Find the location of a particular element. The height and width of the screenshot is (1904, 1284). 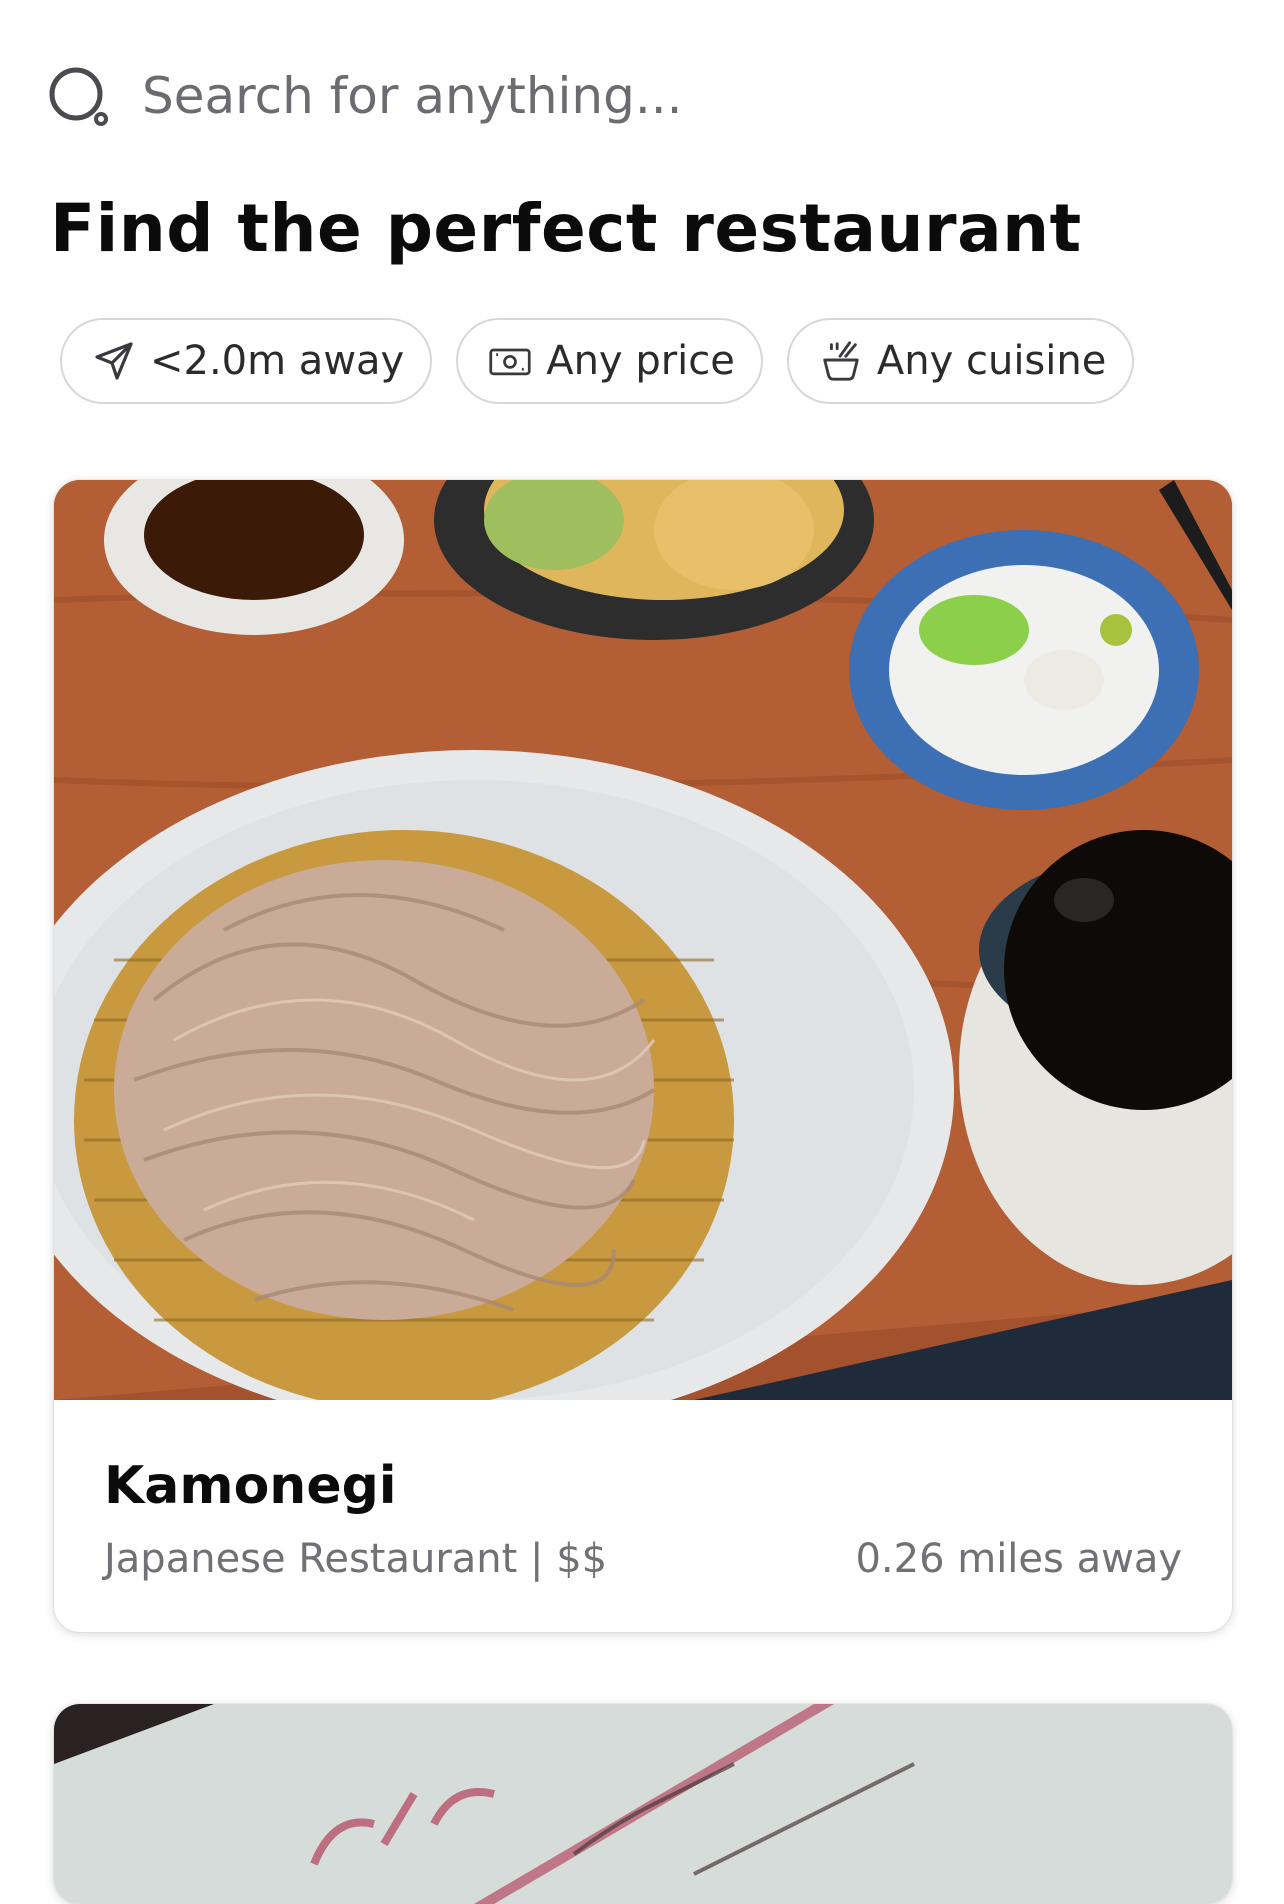

menu-photo is located at coordinates (643, 1804).